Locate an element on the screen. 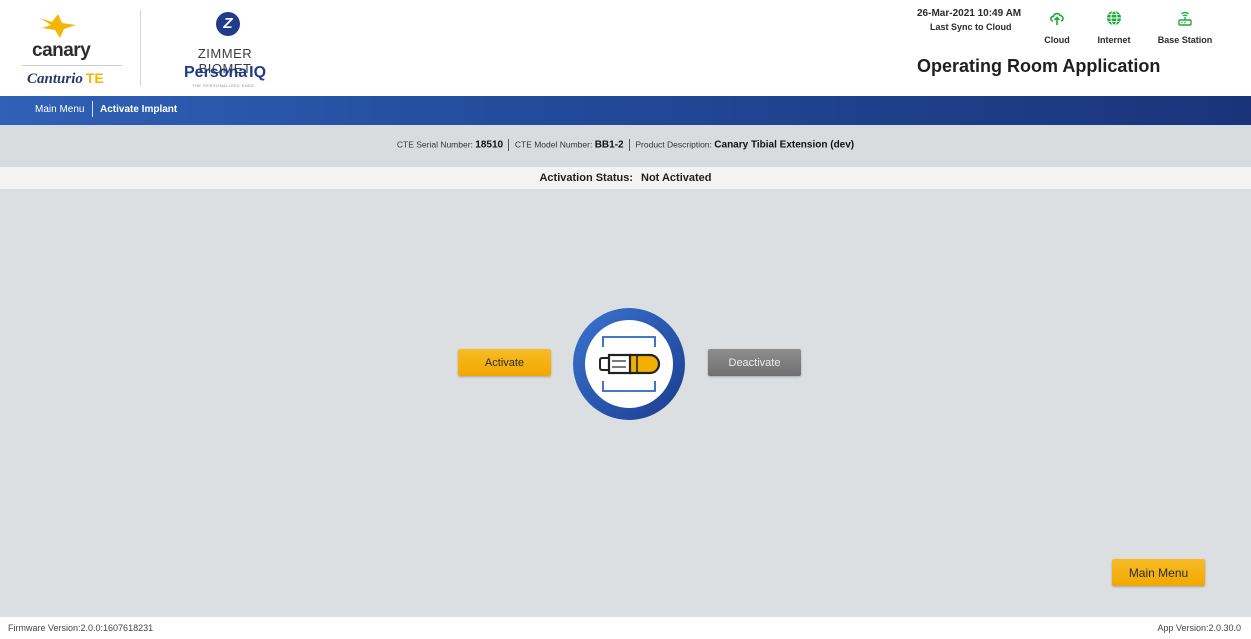 This screenshot has height=639, width=1251. canary-wordmark: canary is located at coordinates (61, 50).